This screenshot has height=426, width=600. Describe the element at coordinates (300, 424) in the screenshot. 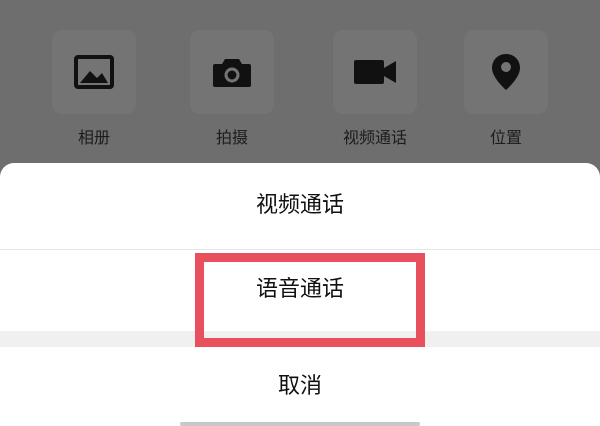

I see `home-indicator` at that location.